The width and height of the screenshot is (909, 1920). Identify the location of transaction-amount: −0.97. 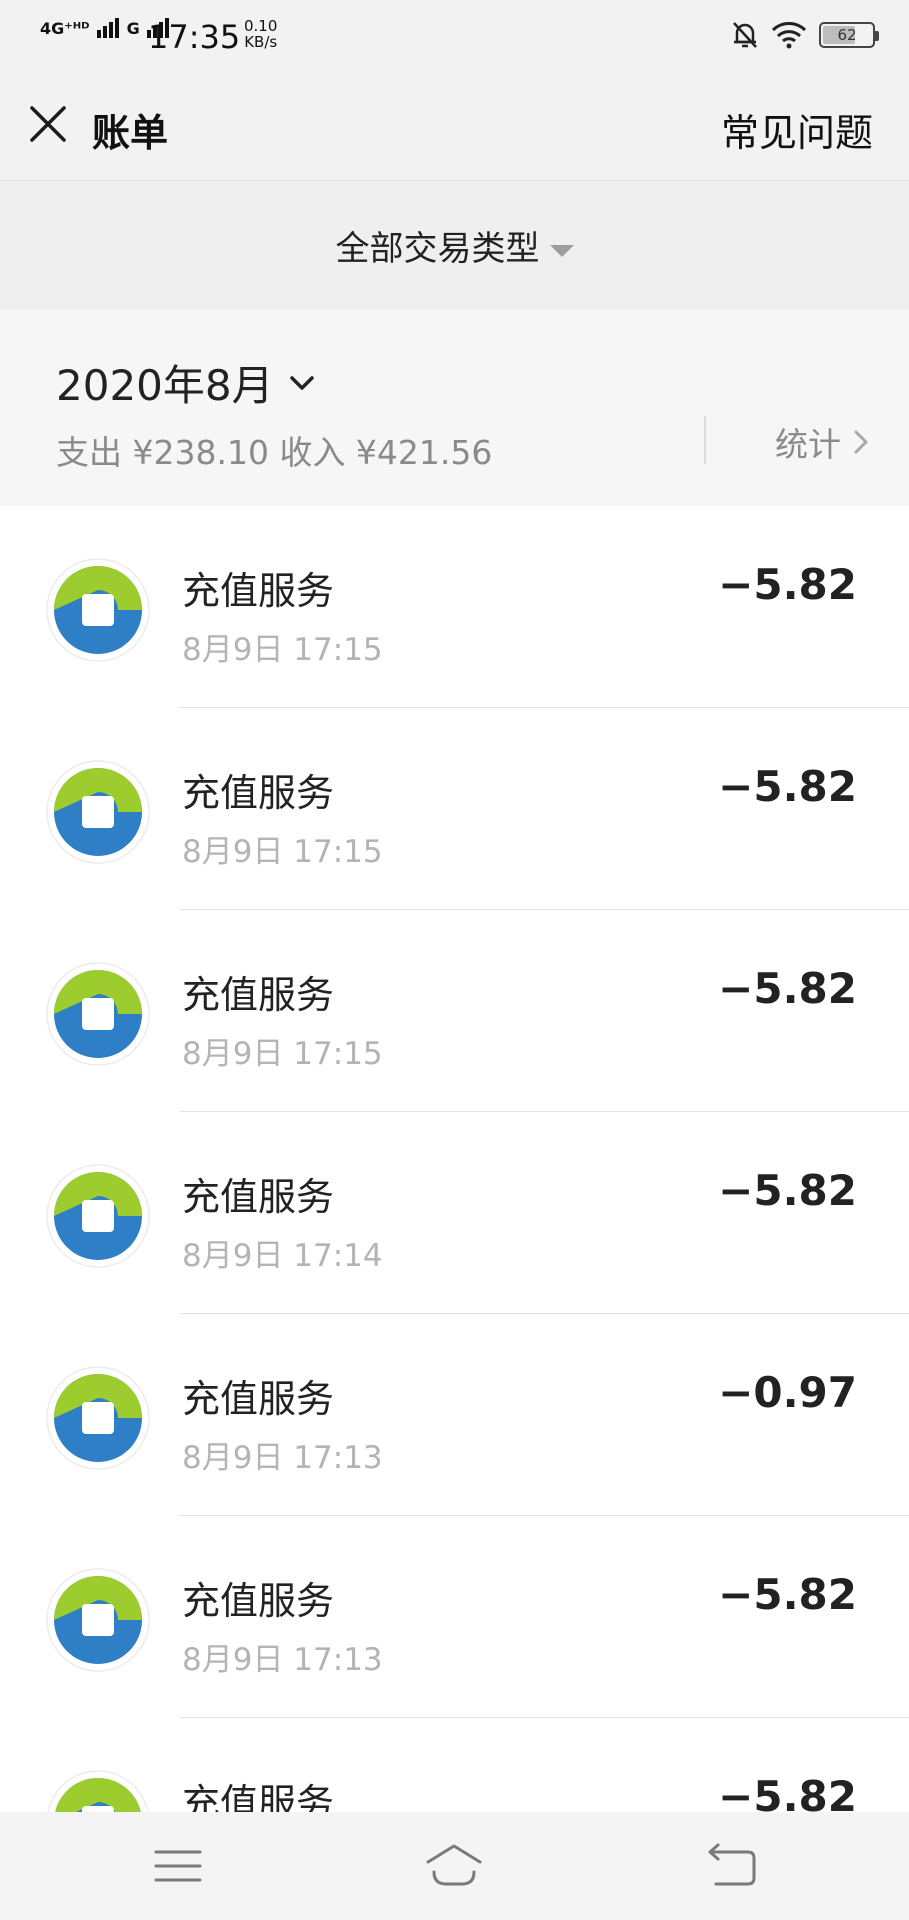
(787, 1392).